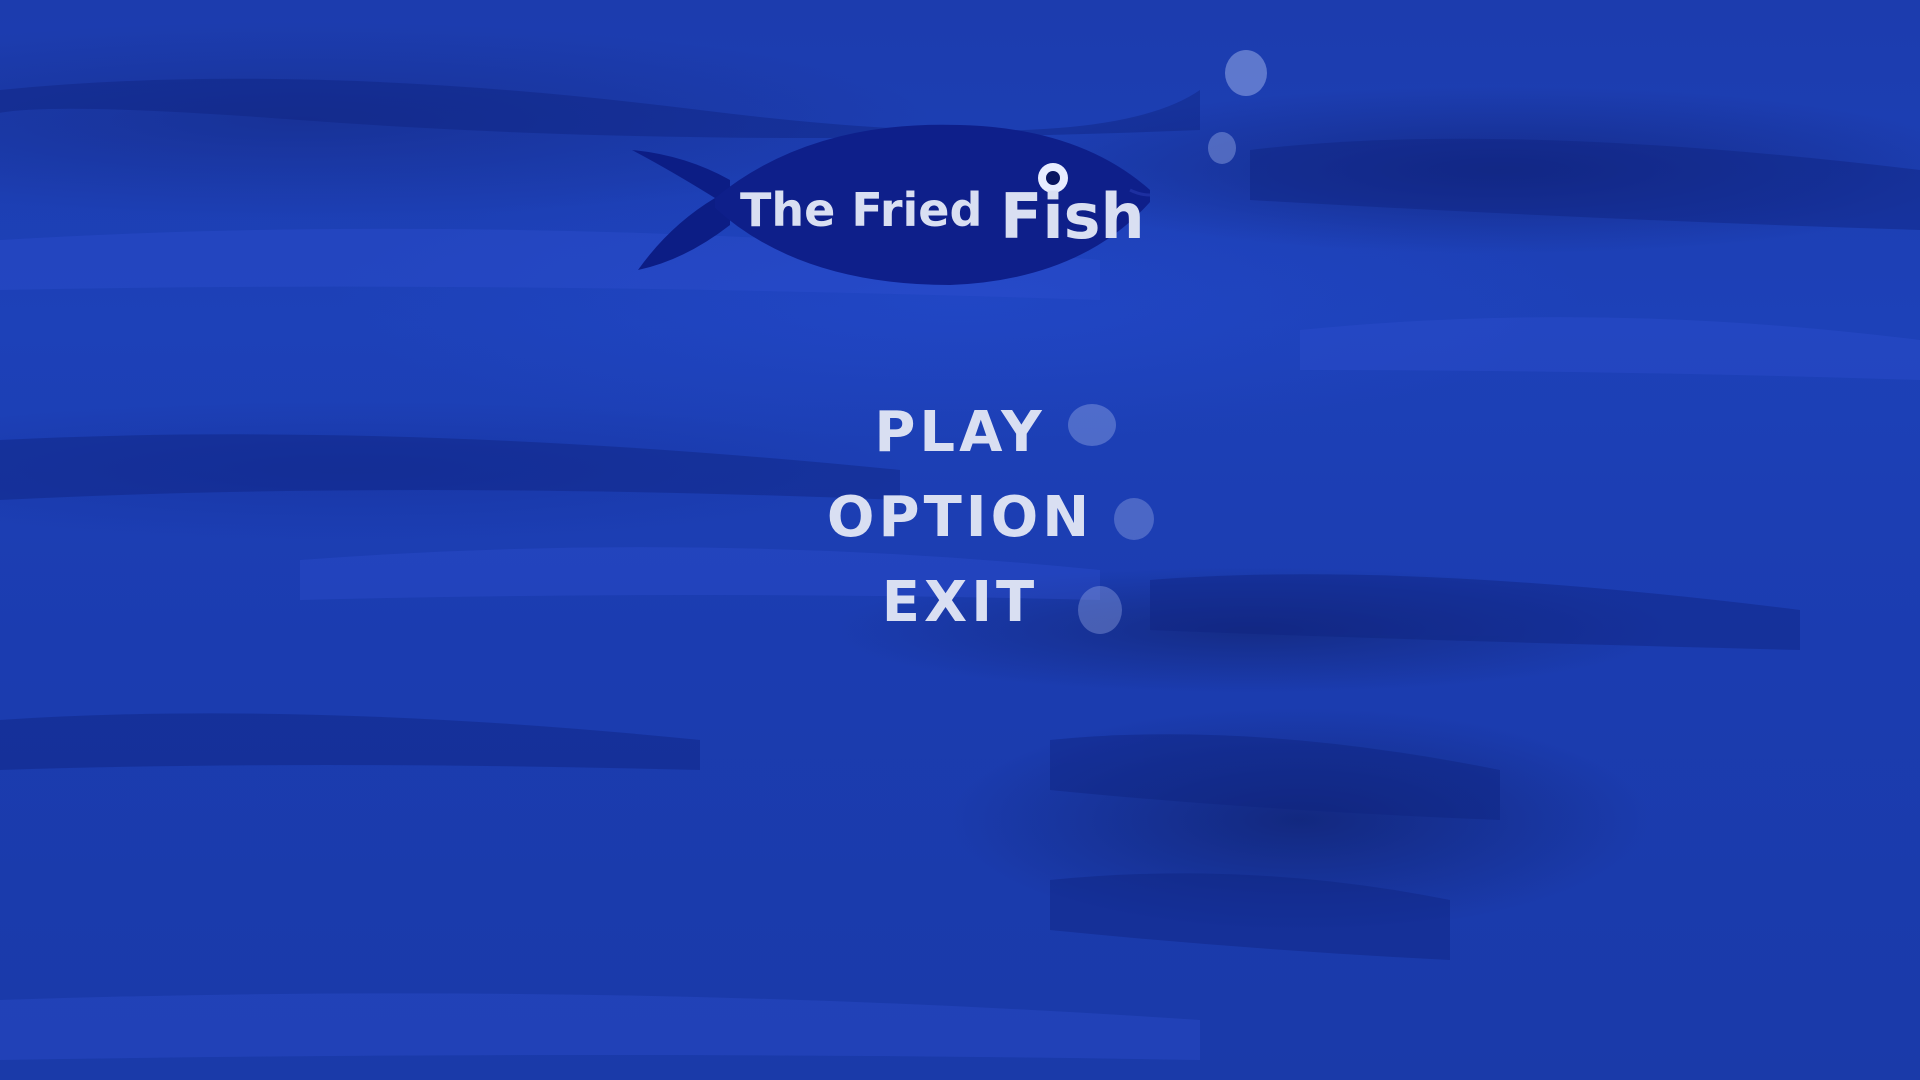 The width and height of the screenshot is (1920, 1080). I want to click on logo-title-line1: The Fried, so click(861, 210).